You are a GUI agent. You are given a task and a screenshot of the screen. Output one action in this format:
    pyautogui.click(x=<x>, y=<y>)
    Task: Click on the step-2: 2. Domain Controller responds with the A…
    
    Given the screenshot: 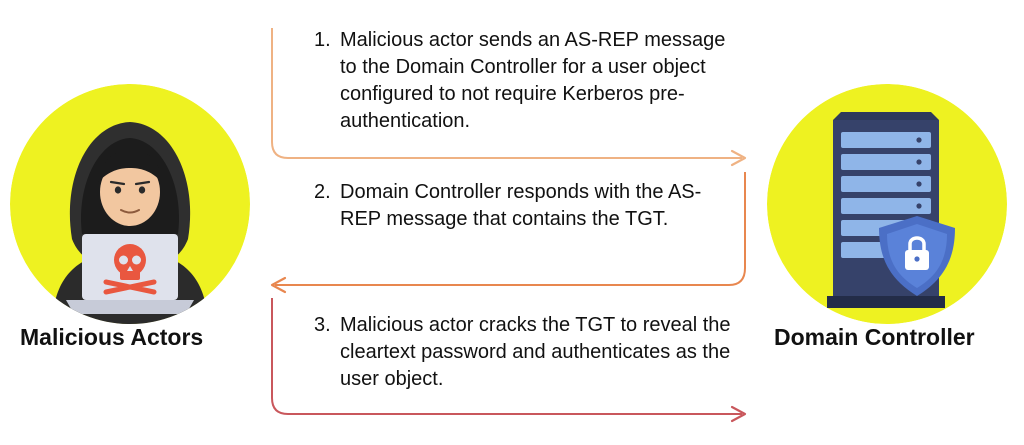 What is the action you would take?
    pyautogui.click(x=527, y=206)
    